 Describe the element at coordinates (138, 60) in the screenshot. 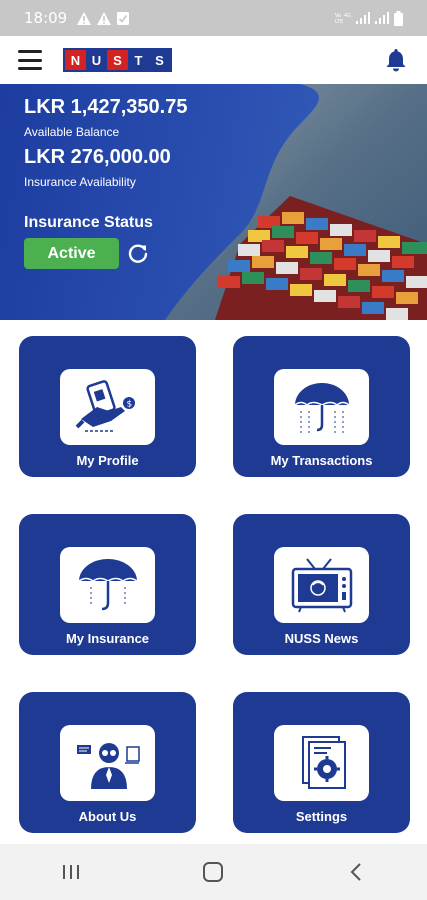

I see `logo-letter: T` at that location.